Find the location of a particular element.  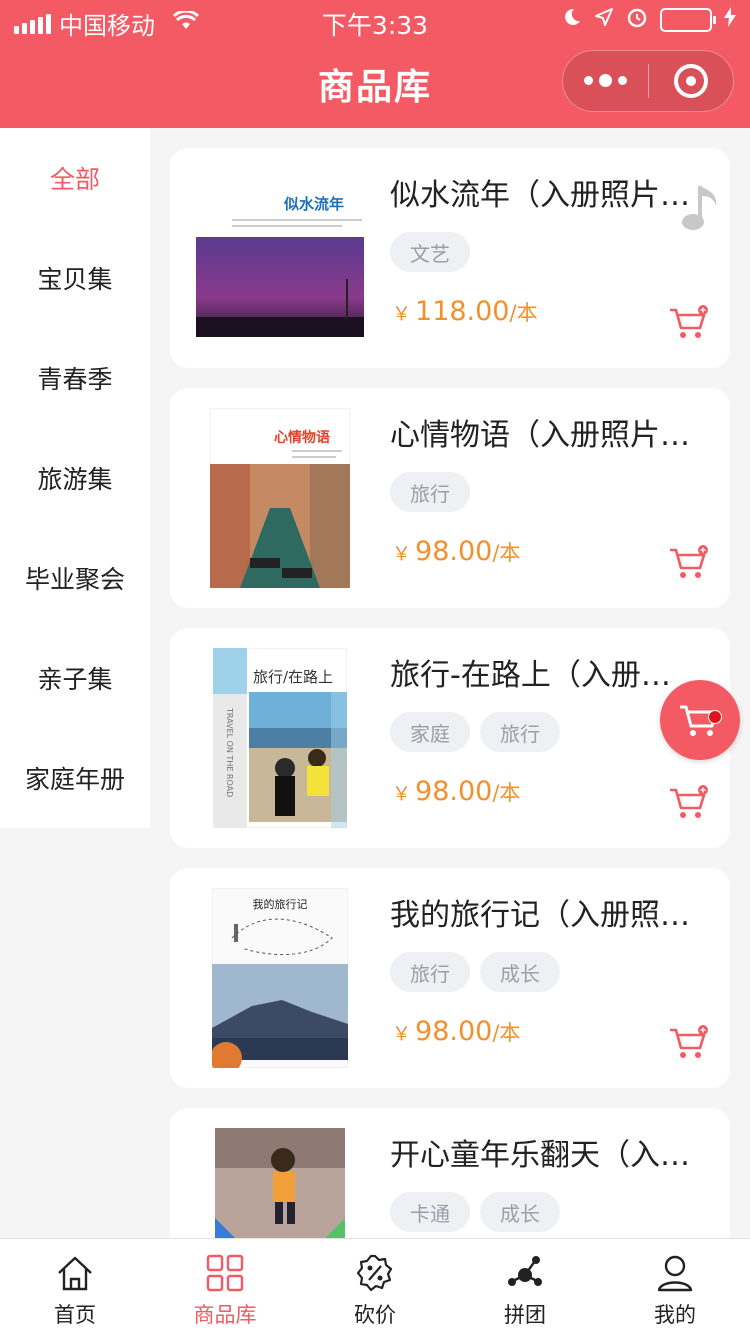

tab-label: 拼团 is located at coordinates (525, 1315).